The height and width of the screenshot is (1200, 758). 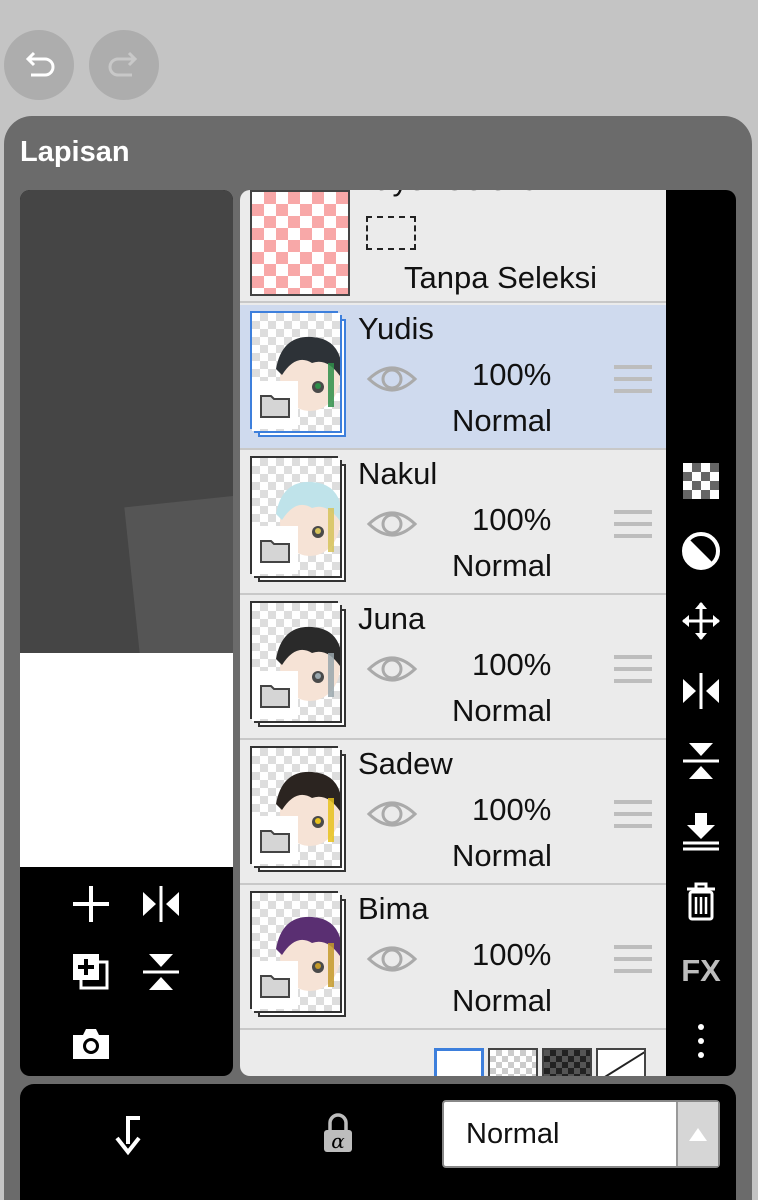 I want to click on invert-button, so click(x=701, y=551).